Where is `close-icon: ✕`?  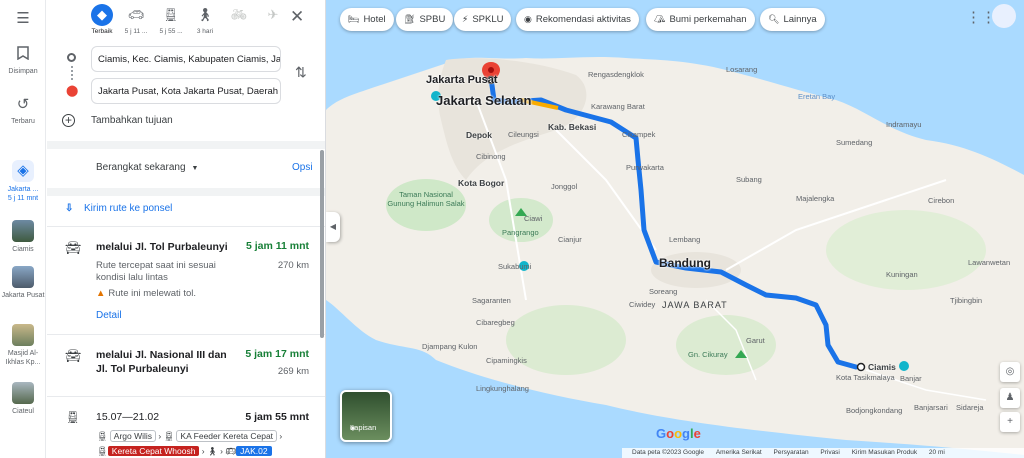 close-icon: ✕ is located at coordinates (297, 17).